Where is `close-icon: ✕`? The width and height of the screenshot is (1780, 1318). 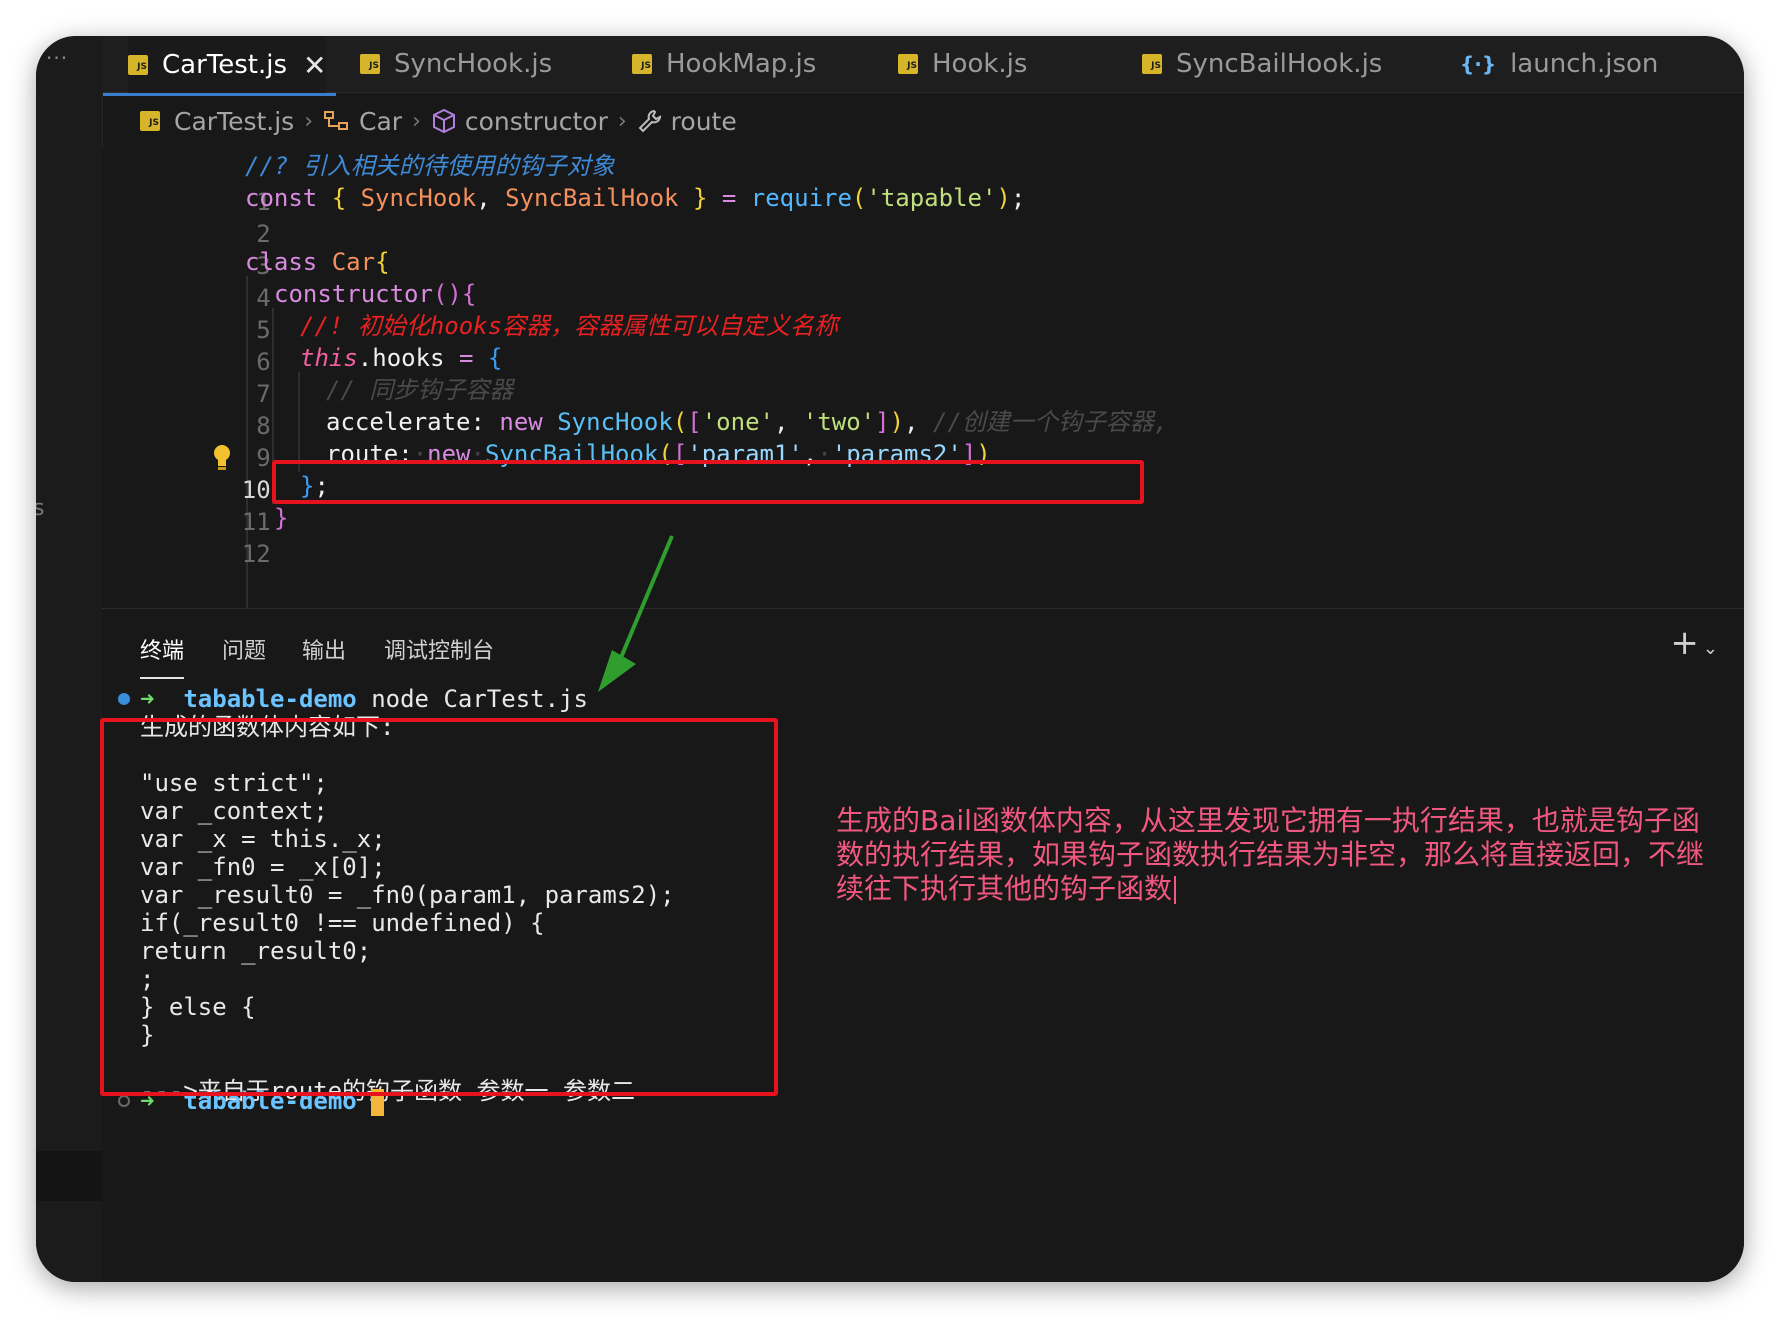 close-icon: ✕ is located at coordinates (314, 65).